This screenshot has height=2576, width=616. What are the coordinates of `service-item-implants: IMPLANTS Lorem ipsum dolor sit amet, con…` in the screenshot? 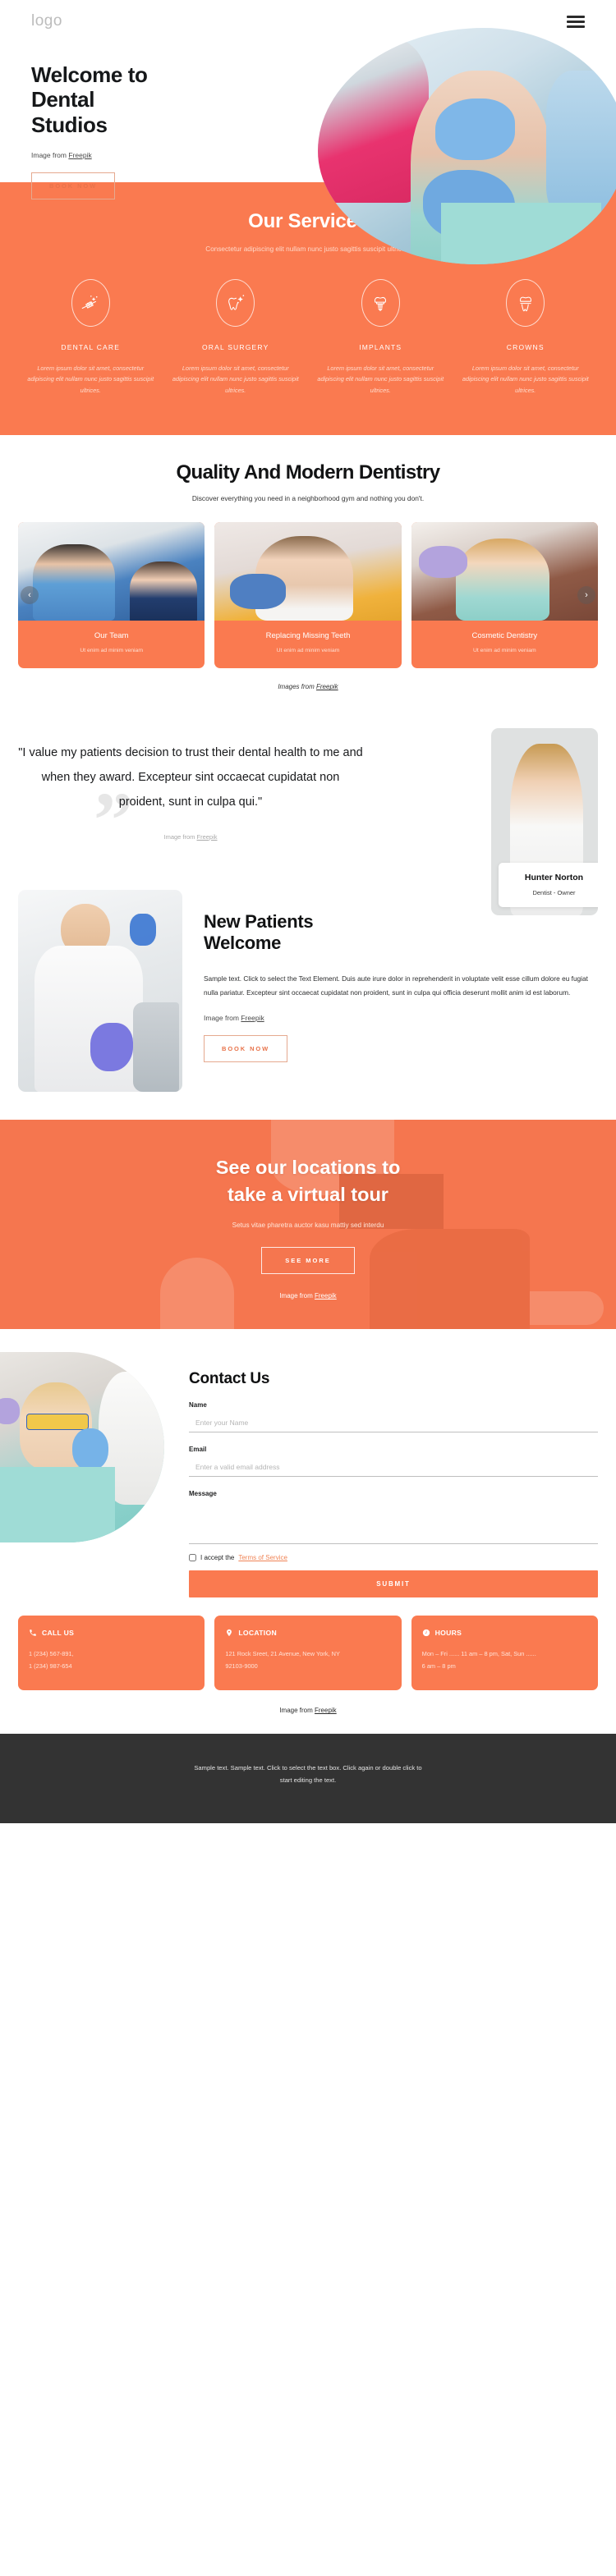 It's located at (380, 338).